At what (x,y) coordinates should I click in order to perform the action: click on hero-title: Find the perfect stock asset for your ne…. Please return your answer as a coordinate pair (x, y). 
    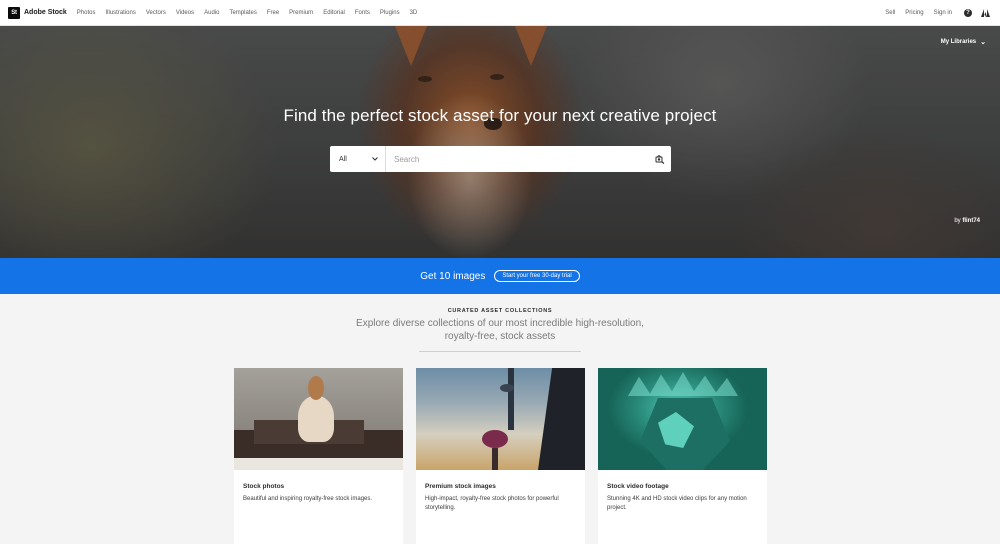
    Looking at the image, I should click on (500, 115).